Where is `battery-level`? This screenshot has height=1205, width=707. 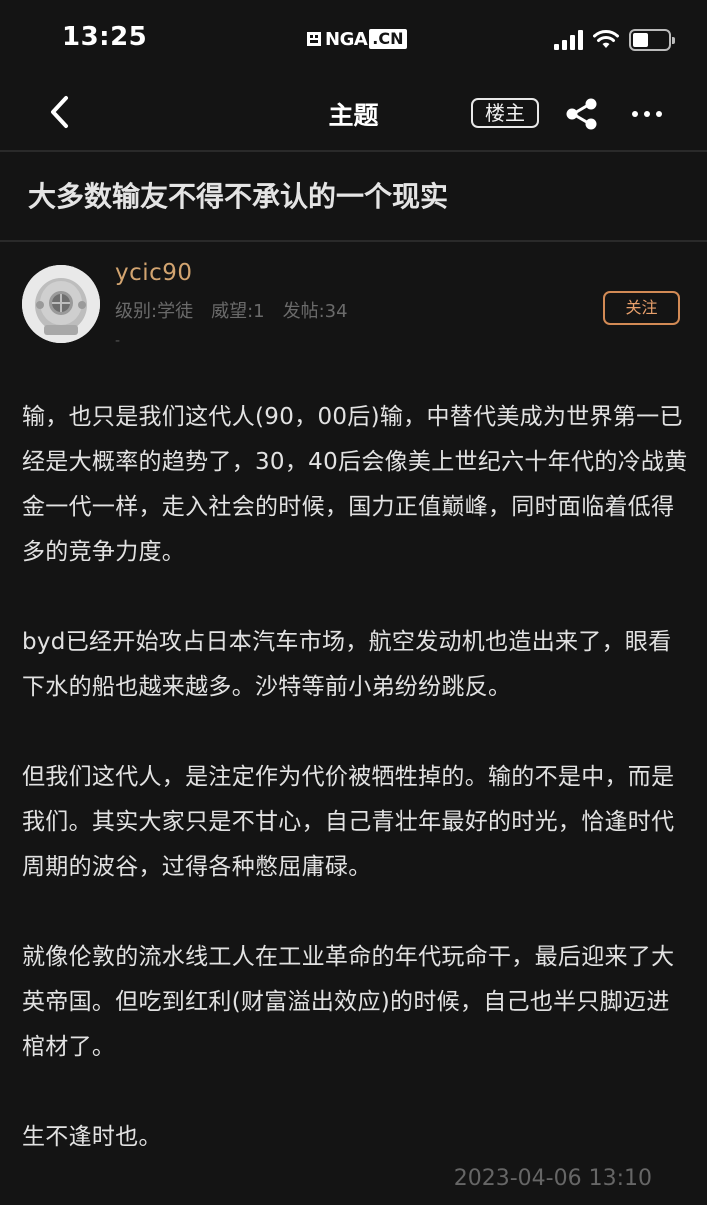
battery-level is located at coordinates (641, 40).